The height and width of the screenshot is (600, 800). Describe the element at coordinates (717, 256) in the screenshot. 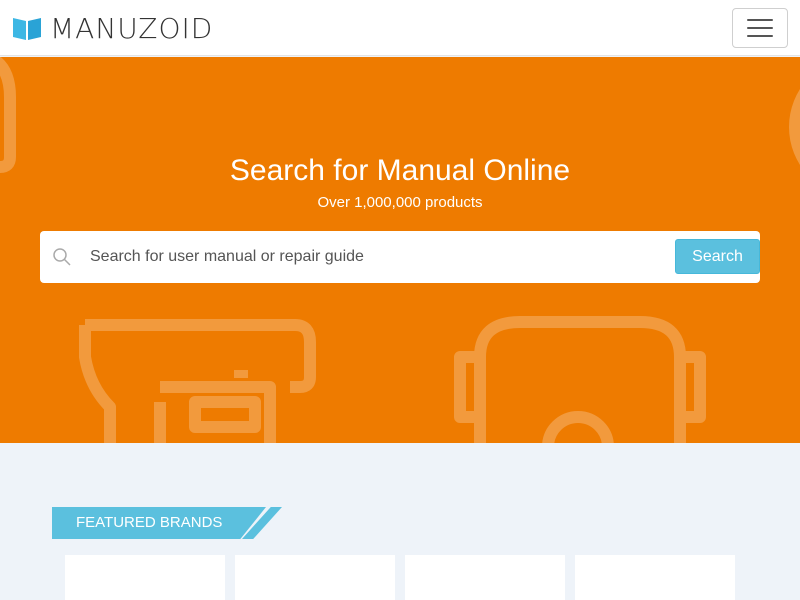

I see `search-button: Search` at that location.